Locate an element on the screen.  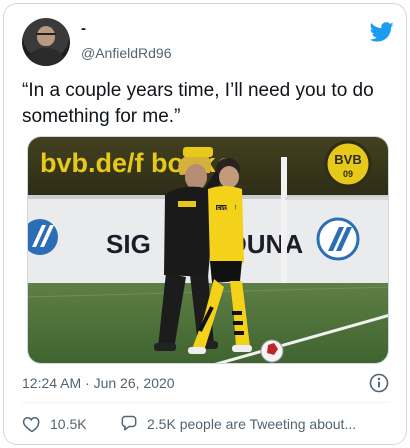
like-count: 10.5K is located at coordinates (68, 424).